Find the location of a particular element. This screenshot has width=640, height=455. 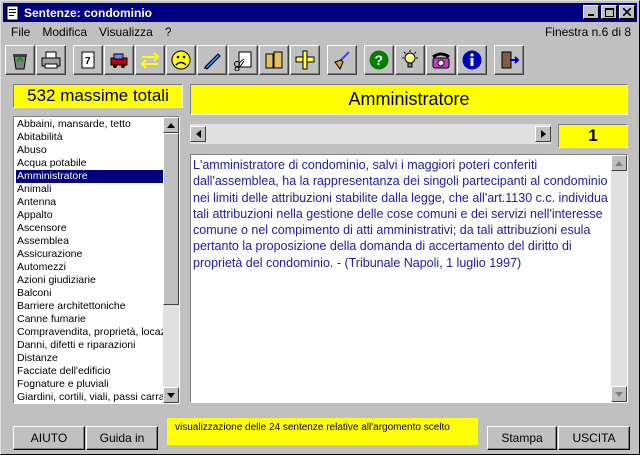

list-item: Assemblea is located at coordinates (90, 241).